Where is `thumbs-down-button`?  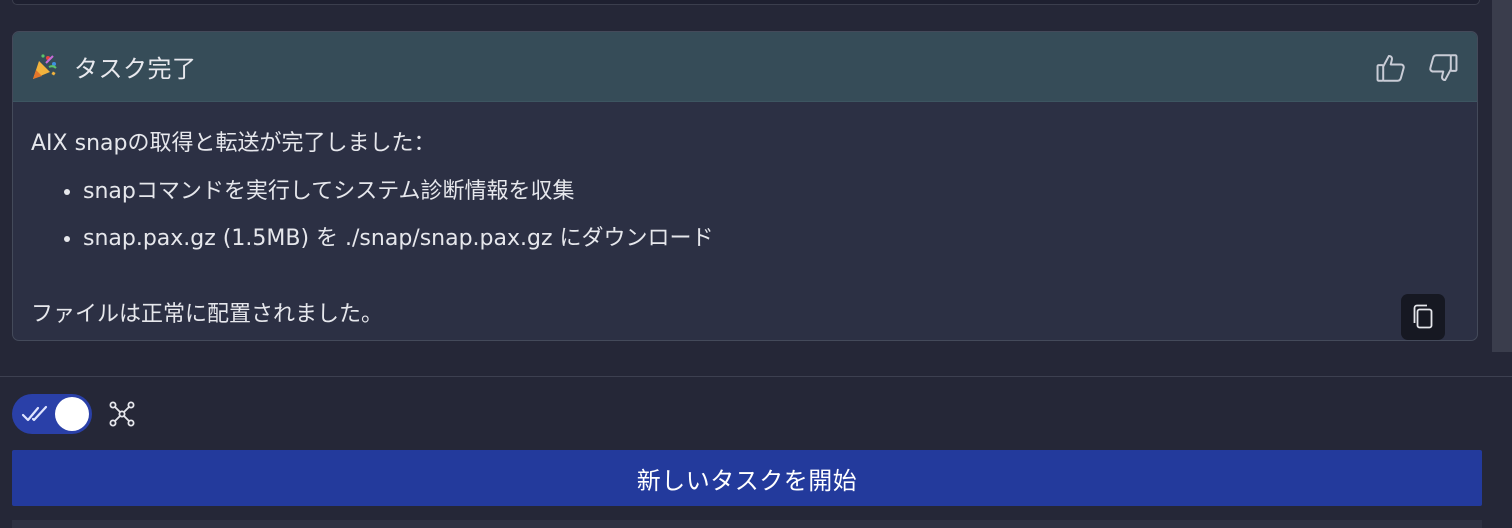
thumbs-down-button is located at coordinates (1443, 68).